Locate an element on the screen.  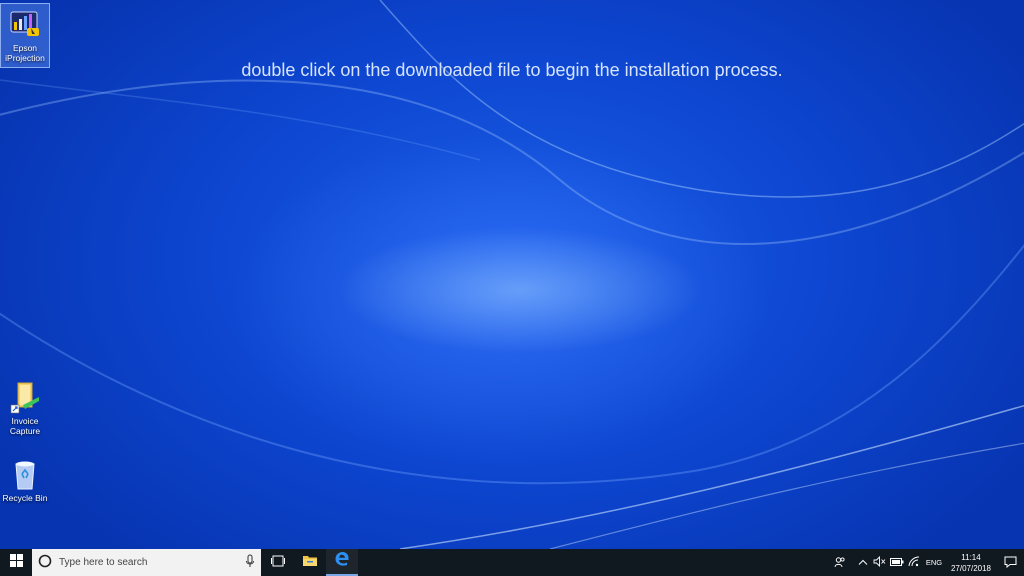
battery-button is located at coordinates (896, 562).